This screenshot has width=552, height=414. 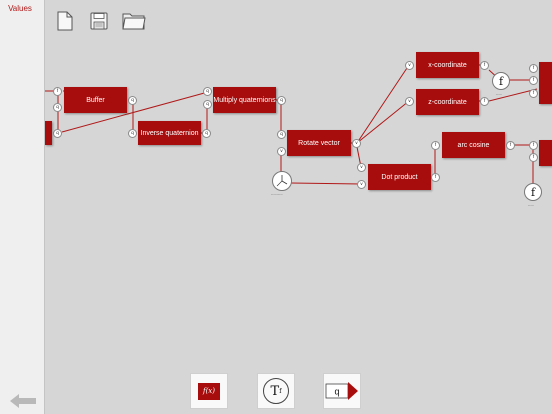 I want to click on port-dot-in-a: v, so click(x=361, y=167).